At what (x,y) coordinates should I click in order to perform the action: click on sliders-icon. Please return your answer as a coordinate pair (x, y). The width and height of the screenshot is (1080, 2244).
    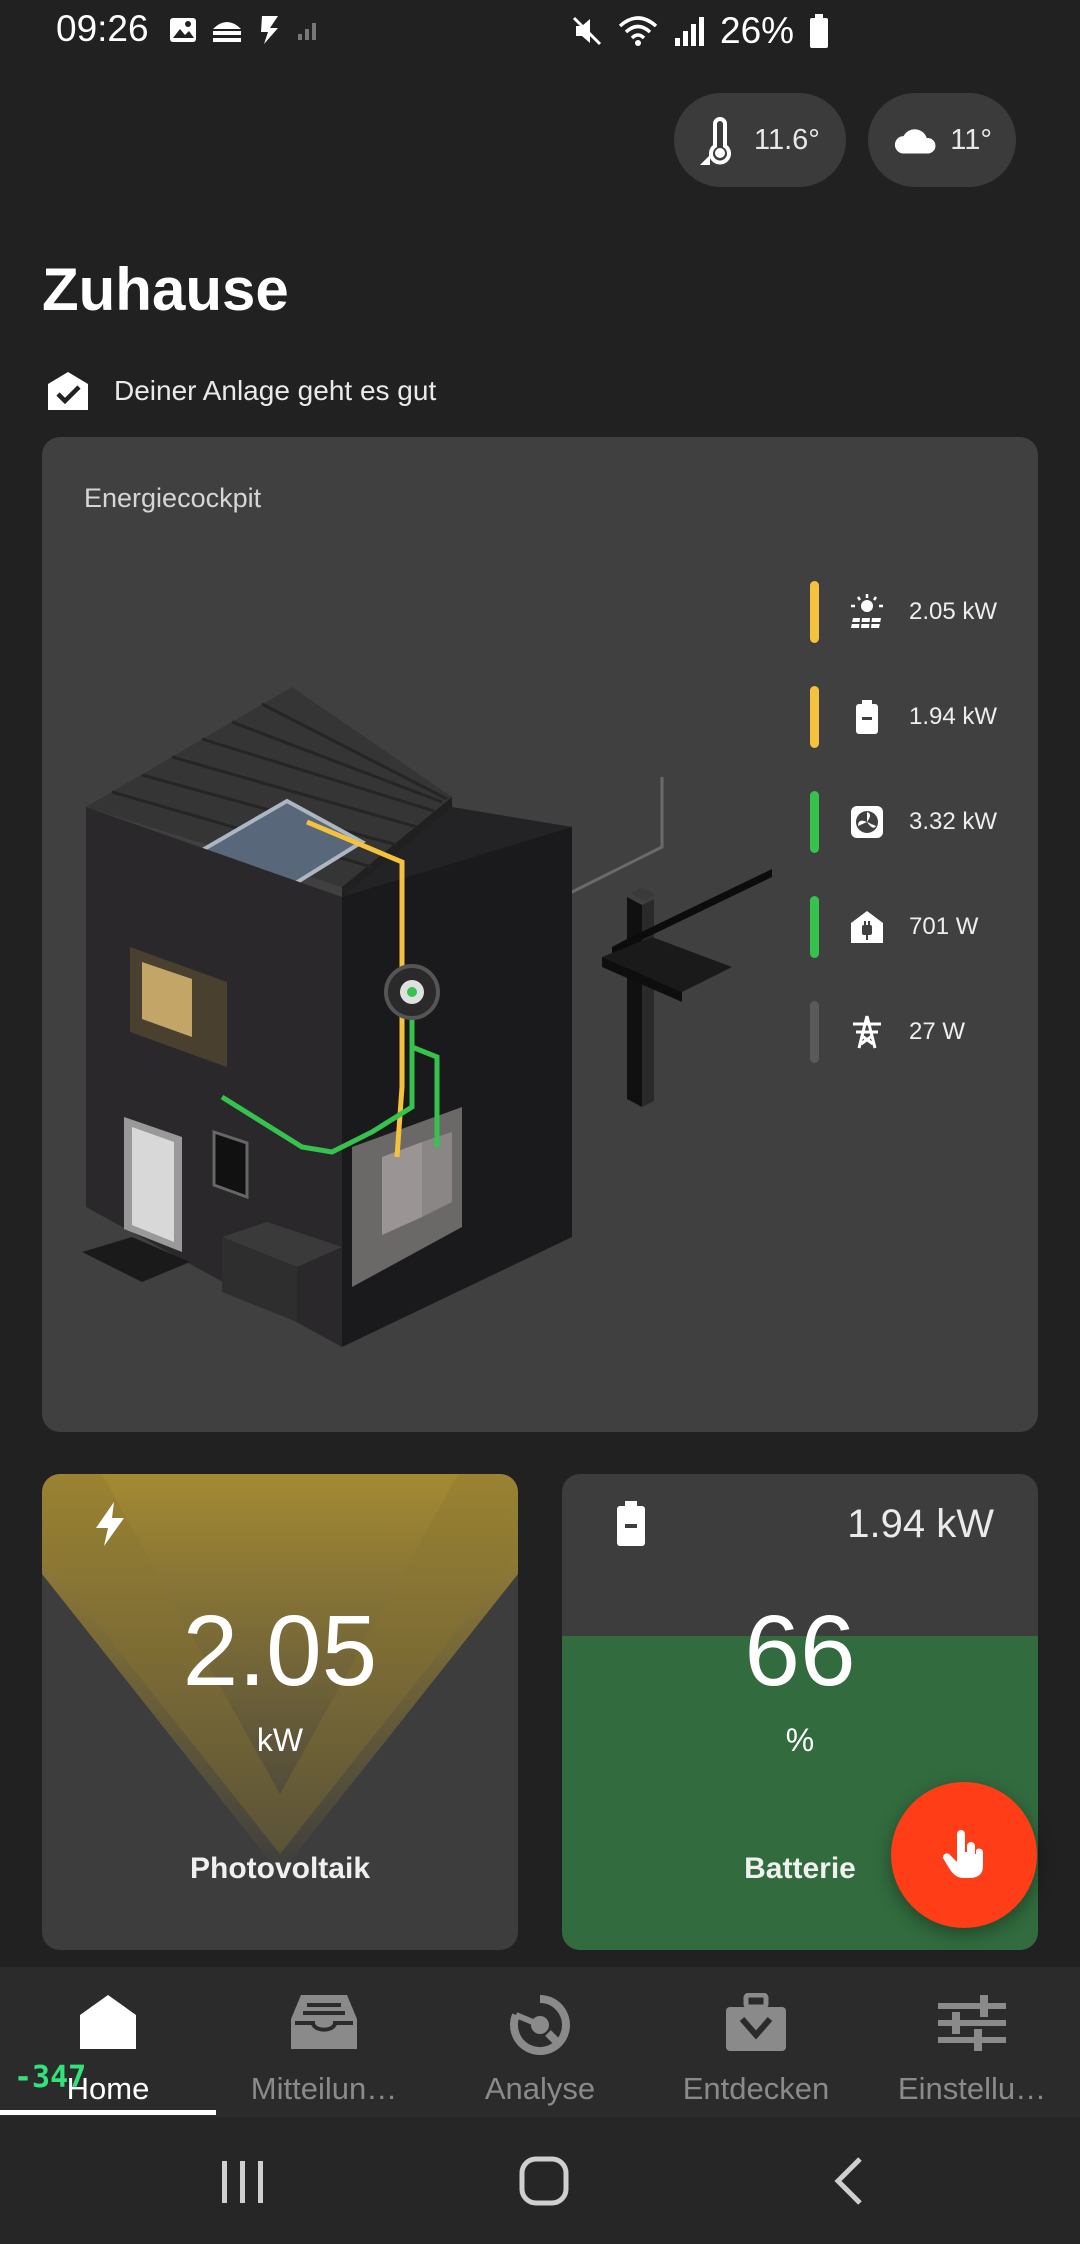
    Looking at the image, I should click on (972, 2026).